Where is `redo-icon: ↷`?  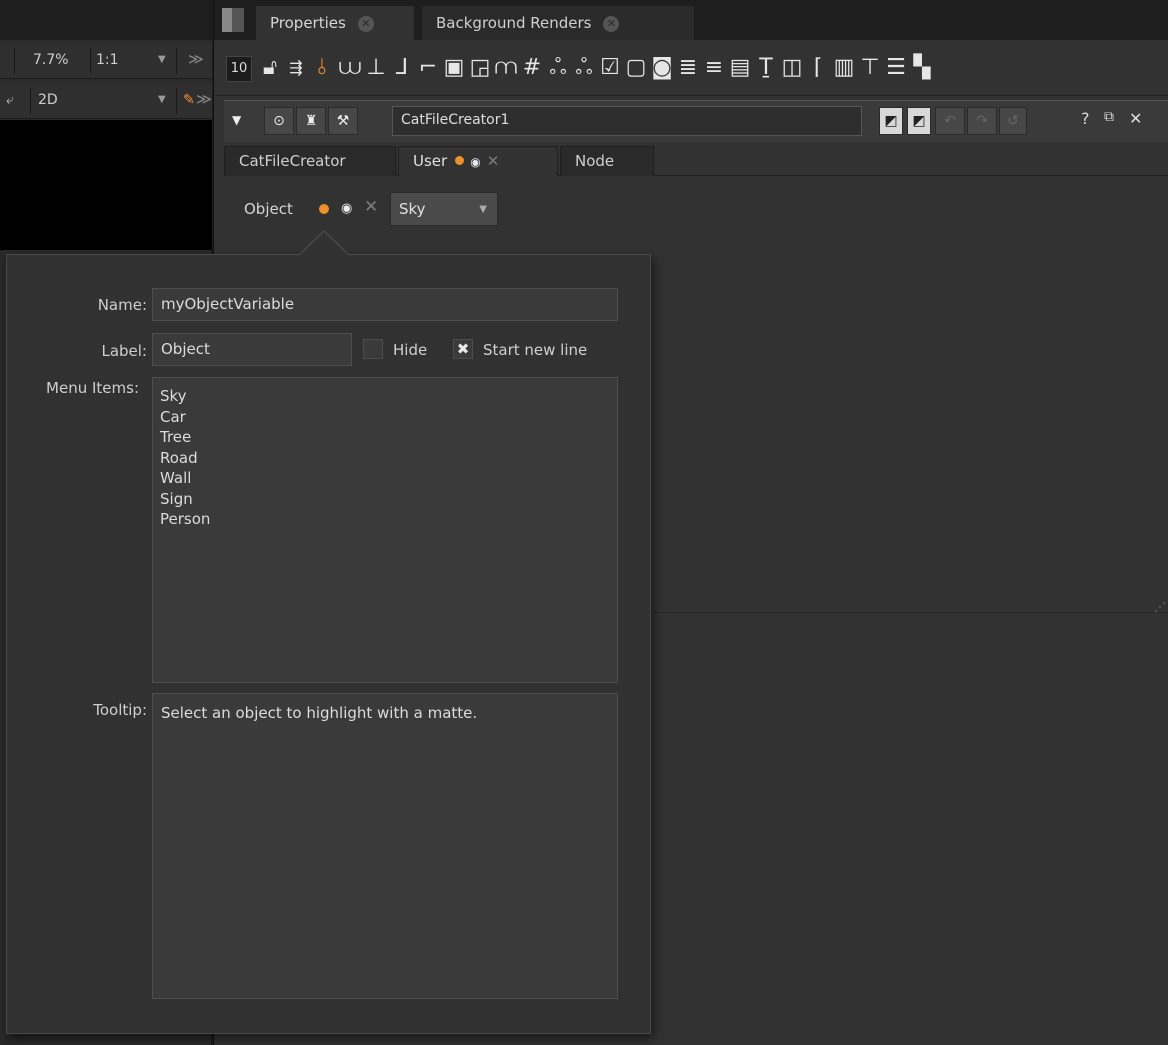
redo-icon: ↷ is located at coordinates (982, 121).